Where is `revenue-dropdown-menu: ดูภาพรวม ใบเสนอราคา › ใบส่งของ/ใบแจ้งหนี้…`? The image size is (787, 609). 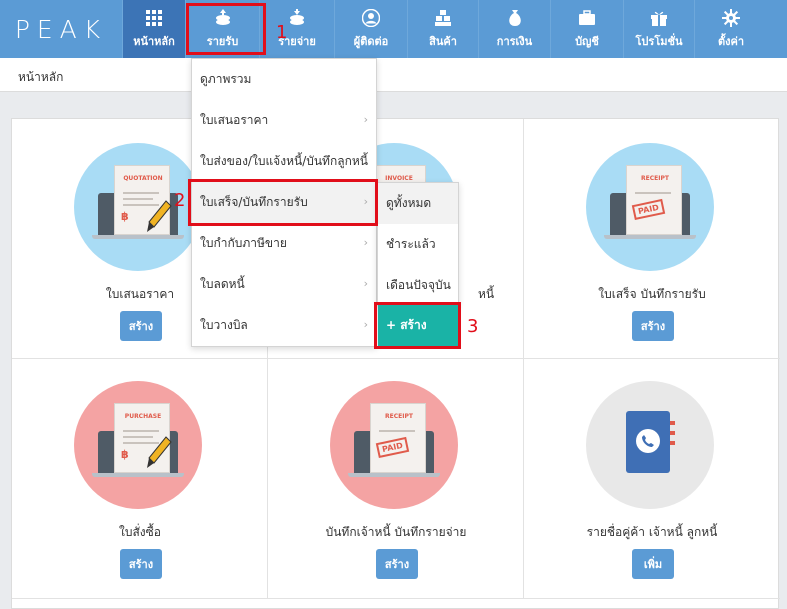 revenue-dropdown-menu: ดูภาพรวม ใบเสนอราคา › ใบส่งของ/ใบแจ้งหนี้… is located at coordinates (284, 202).